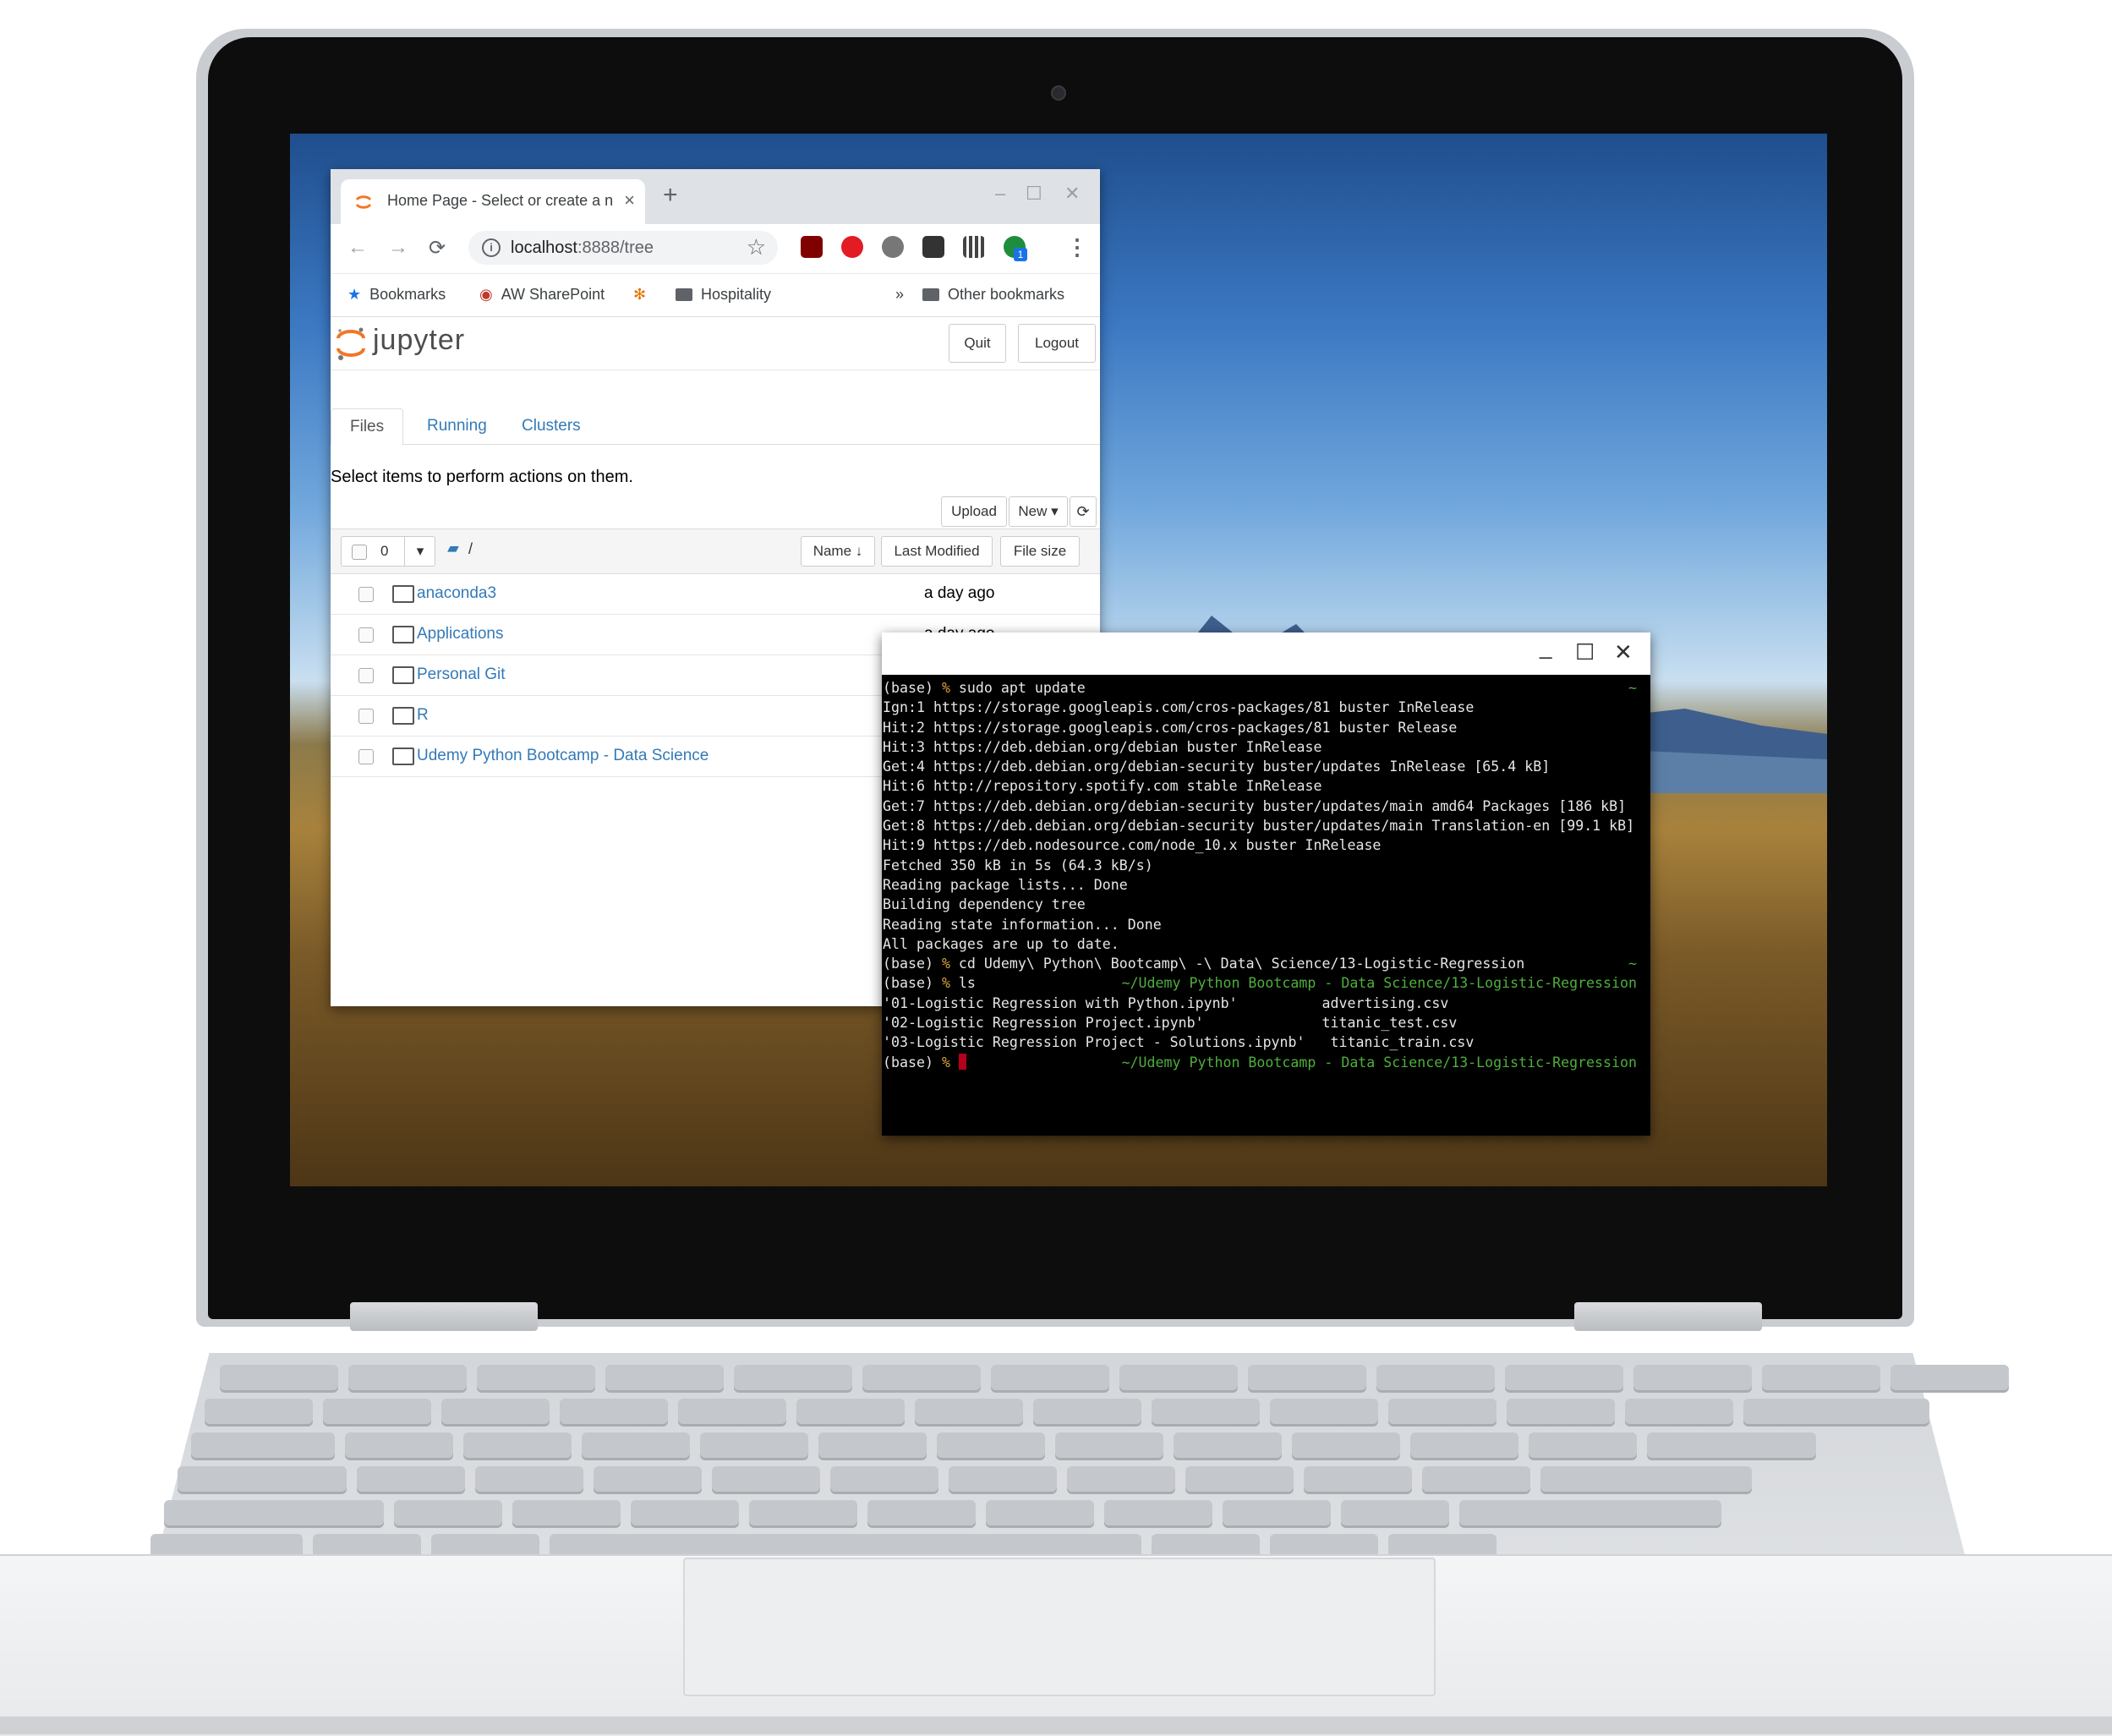  Describe the element at coordinates (1006, 884) in the screenshot. I see `terminal-text: Reading package lists... Done` at that location.